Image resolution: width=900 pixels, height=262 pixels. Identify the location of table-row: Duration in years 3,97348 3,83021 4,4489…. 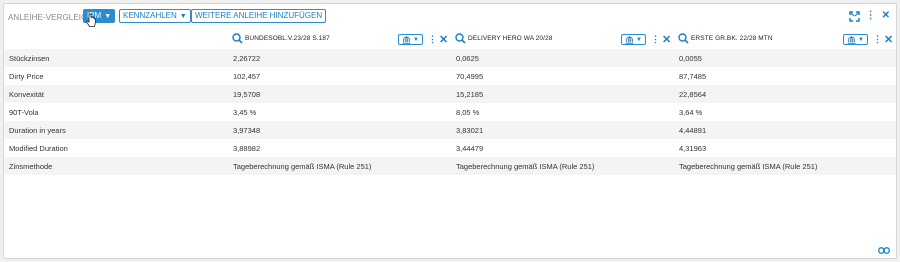
(450, 130).